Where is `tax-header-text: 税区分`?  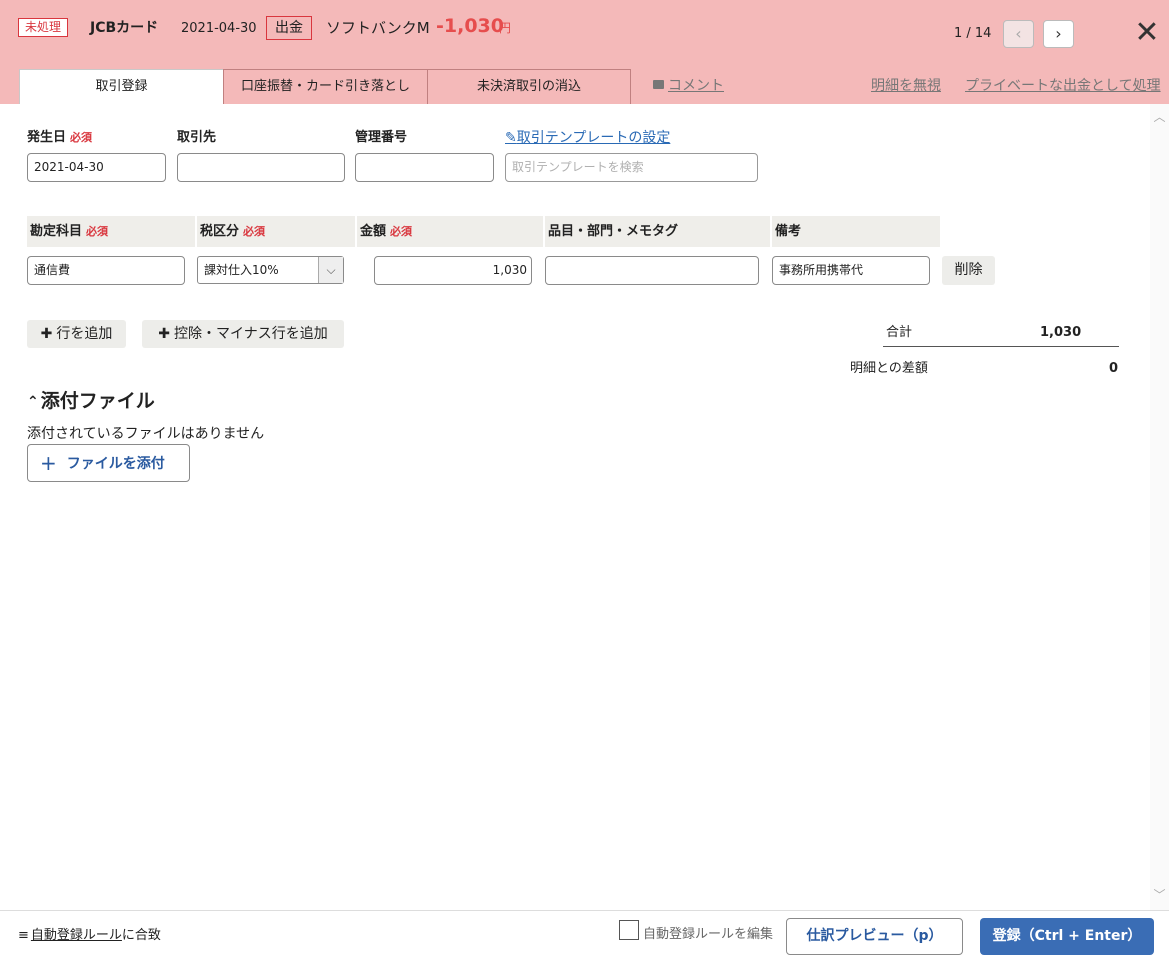 tax-header-text: 税区分 is located at coordinates (220, 231).